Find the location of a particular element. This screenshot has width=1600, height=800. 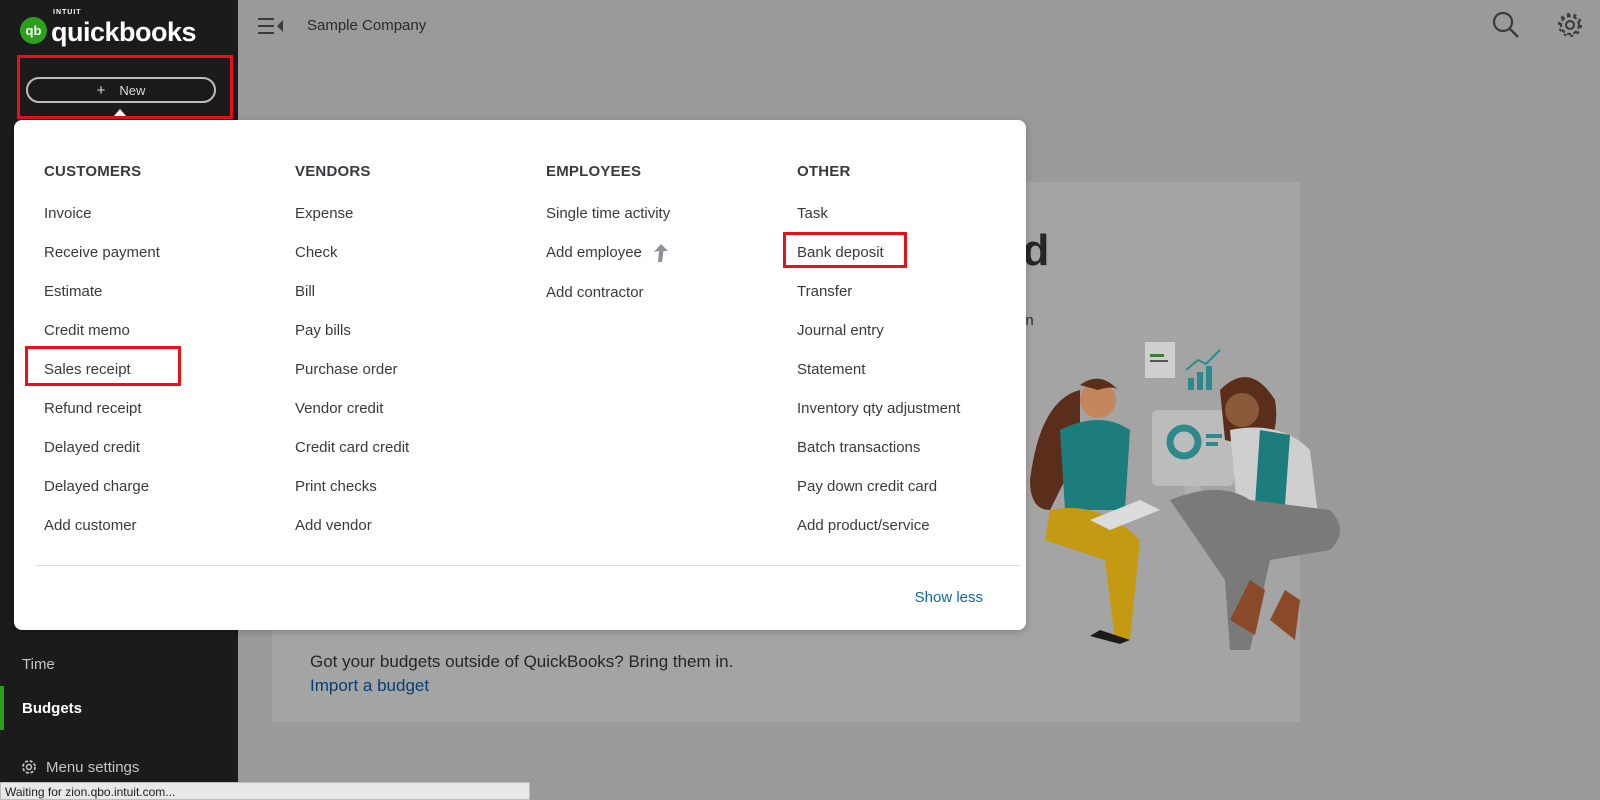

menu-item-check: Check is located at coordinates (316, 252).